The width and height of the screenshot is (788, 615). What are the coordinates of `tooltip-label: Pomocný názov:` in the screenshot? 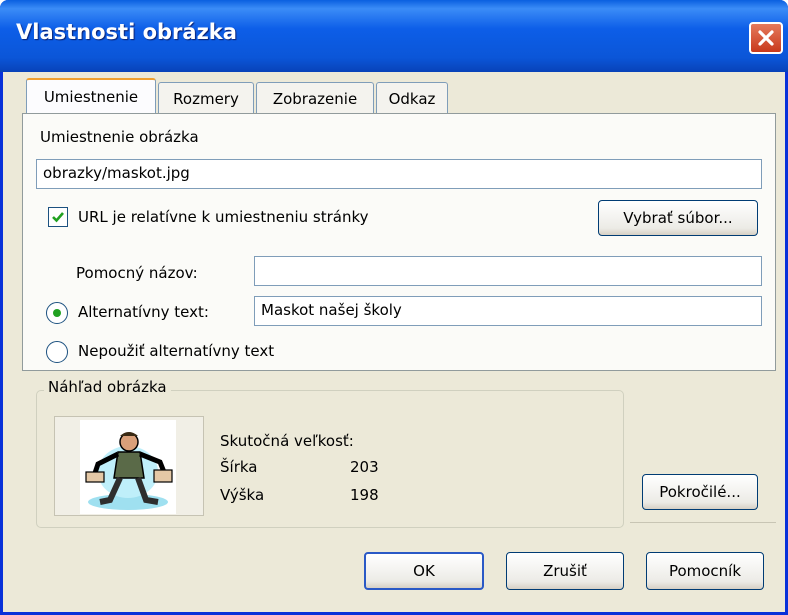 It's located at (137, 273).